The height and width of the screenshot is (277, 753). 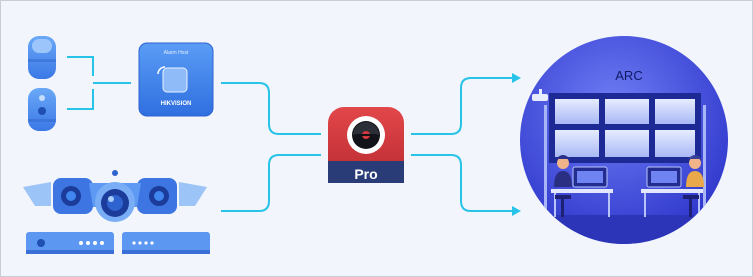 I want to click on app-icon: Pro, so click(x=366, y=145).